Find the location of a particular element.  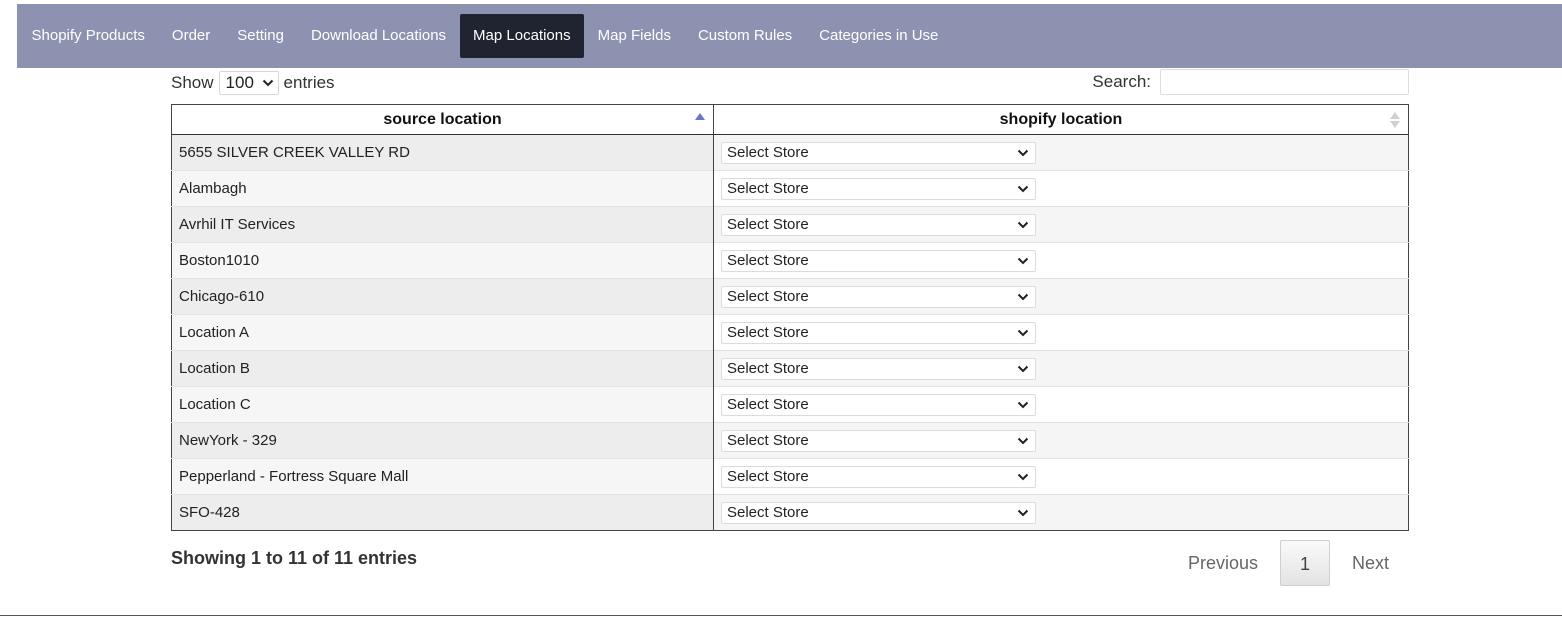

source-location-cell: Location C is located at coordinates (442, 404).